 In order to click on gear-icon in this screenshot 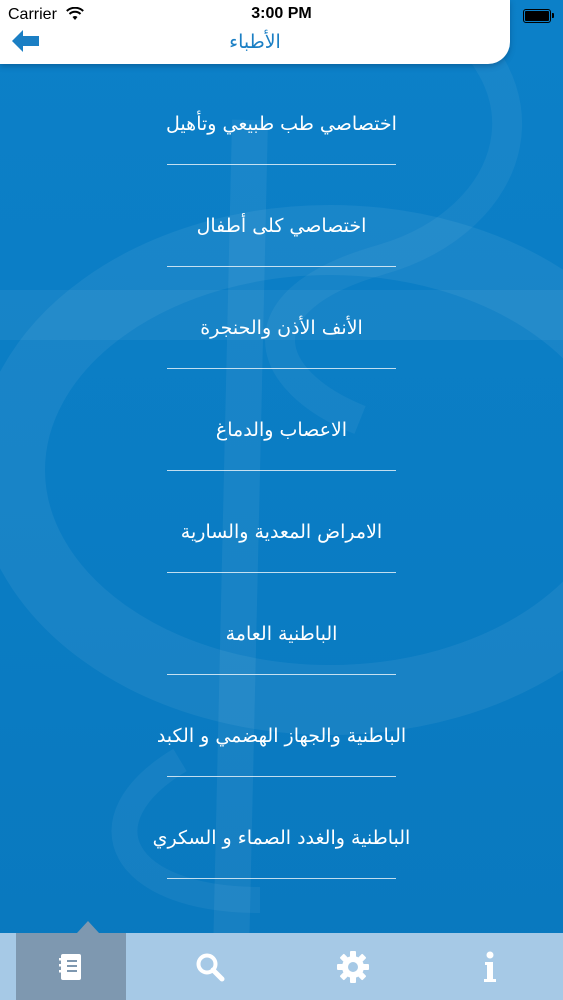, I will do `click(353, 966)`.